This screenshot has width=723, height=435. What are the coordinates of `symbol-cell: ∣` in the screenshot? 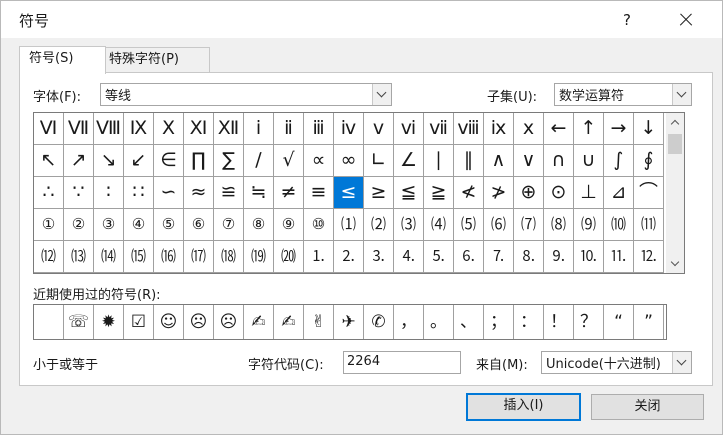 It's located at (439, 161).